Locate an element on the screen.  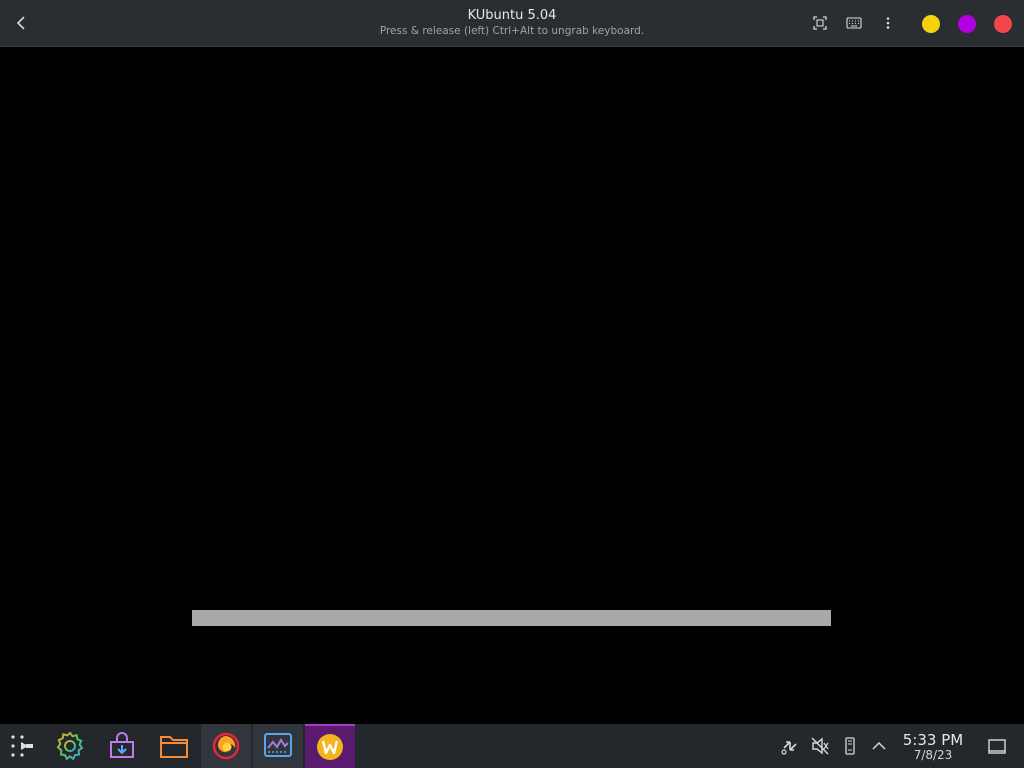
system-monitor-icon is located at coordinates (278, 745).